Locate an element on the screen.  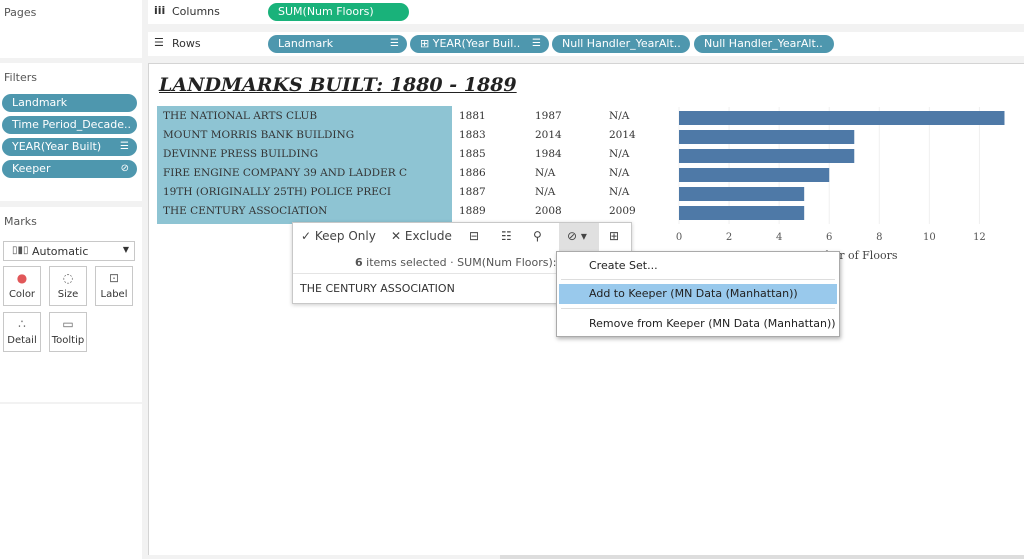
x-tick-label: 8 is located at coordinates (879, 237).